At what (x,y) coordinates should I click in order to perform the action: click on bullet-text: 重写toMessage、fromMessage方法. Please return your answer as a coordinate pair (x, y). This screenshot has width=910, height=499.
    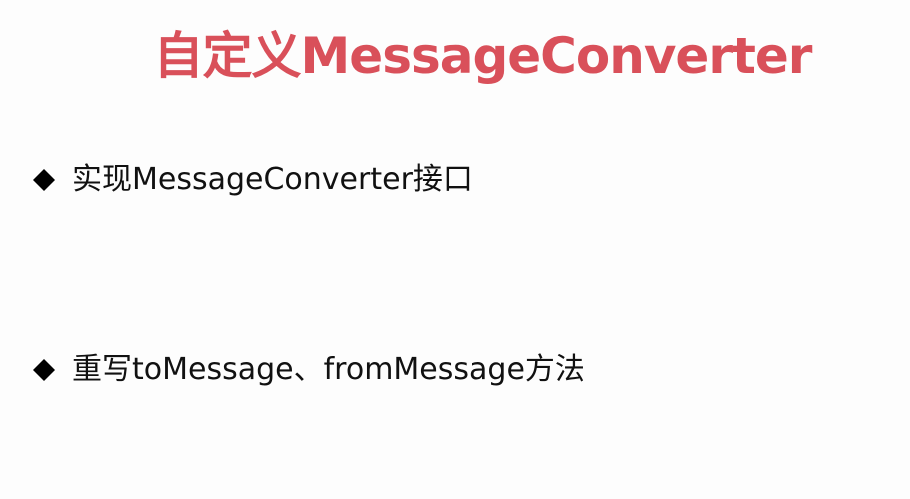
    Looking at the image, I should click on (328, 369).